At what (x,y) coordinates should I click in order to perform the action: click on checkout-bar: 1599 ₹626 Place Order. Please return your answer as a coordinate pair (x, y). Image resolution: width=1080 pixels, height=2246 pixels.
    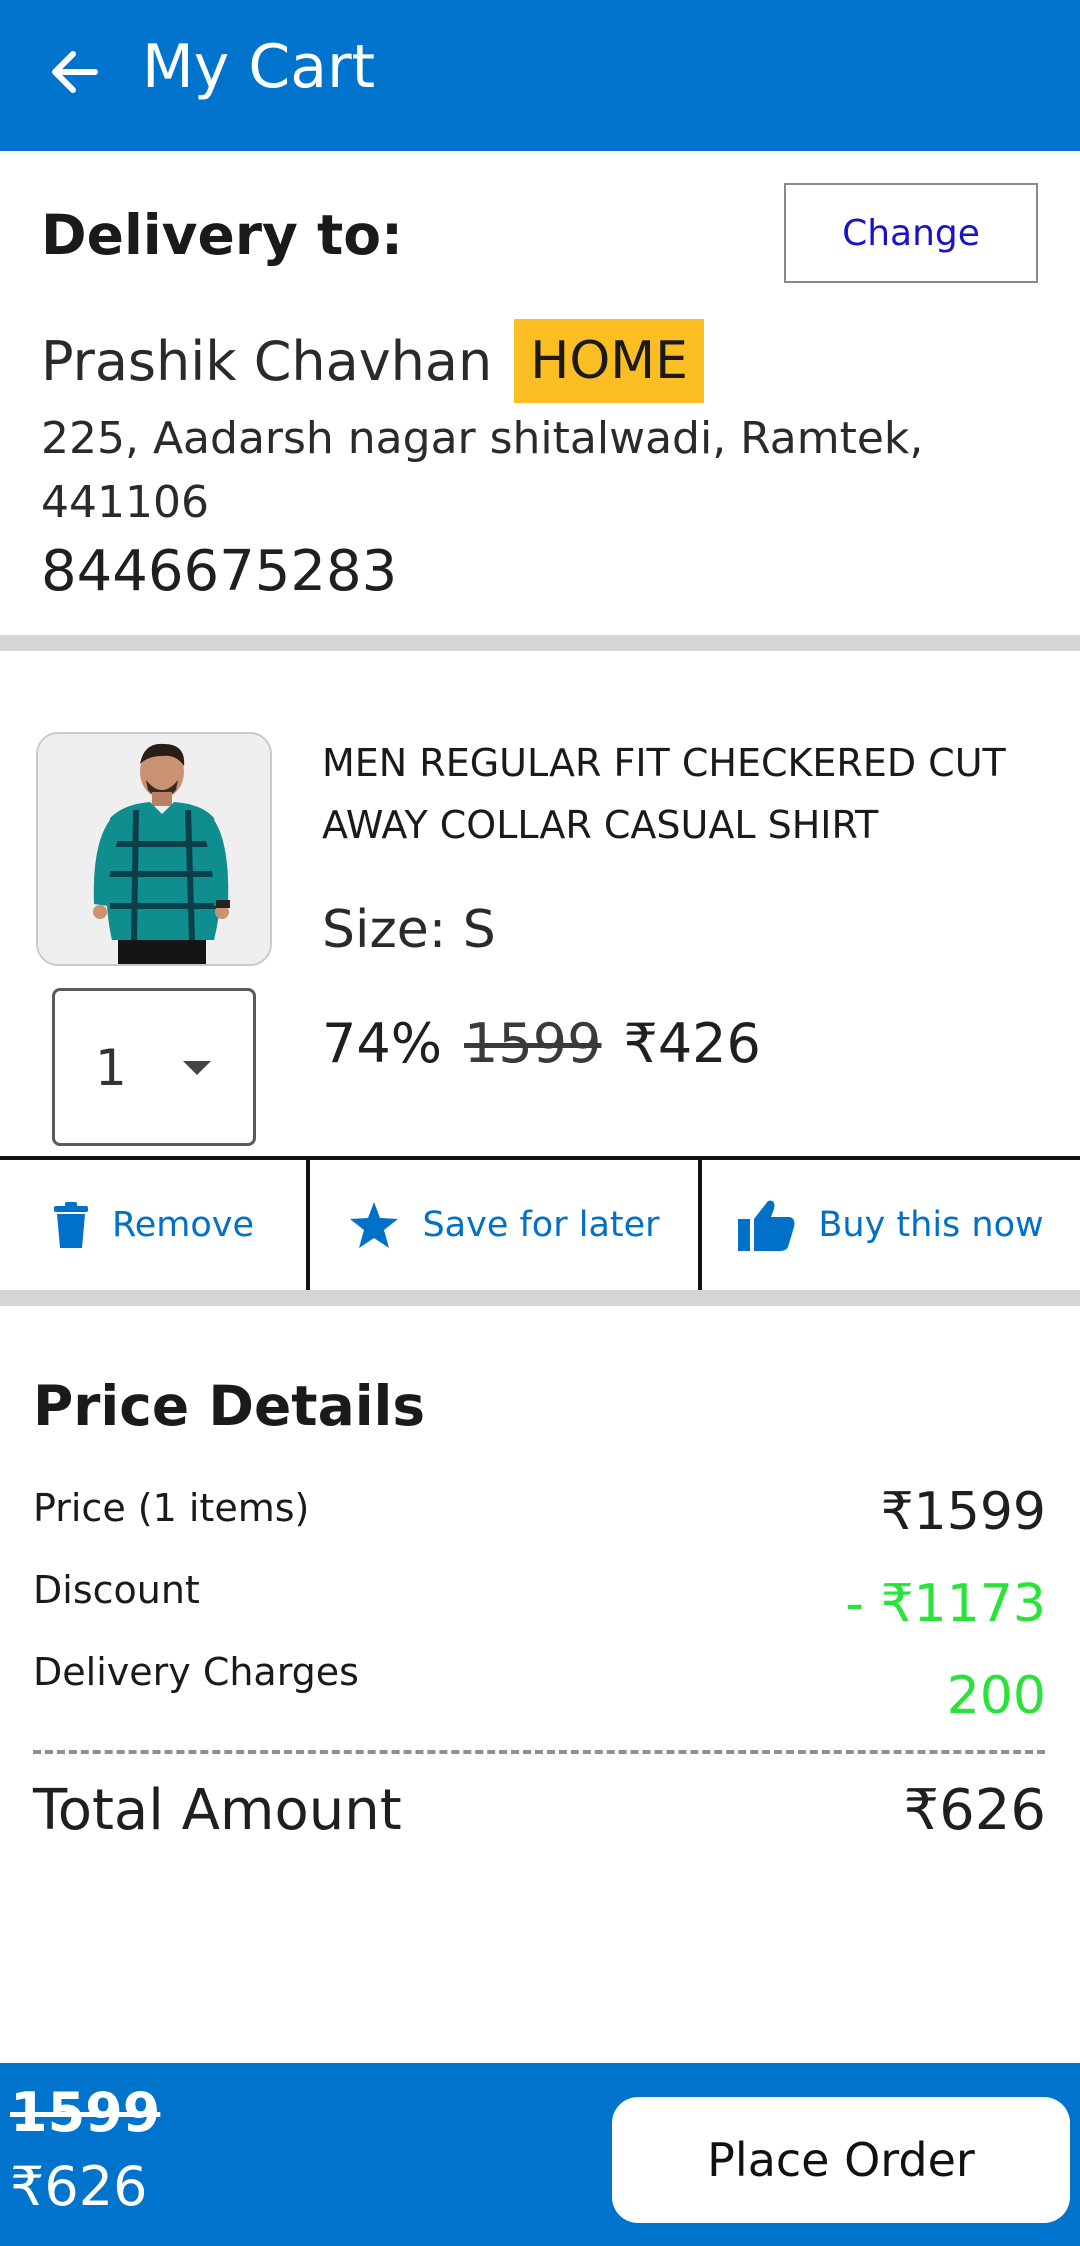
    Looking at the image, I should click on (540, 2154).